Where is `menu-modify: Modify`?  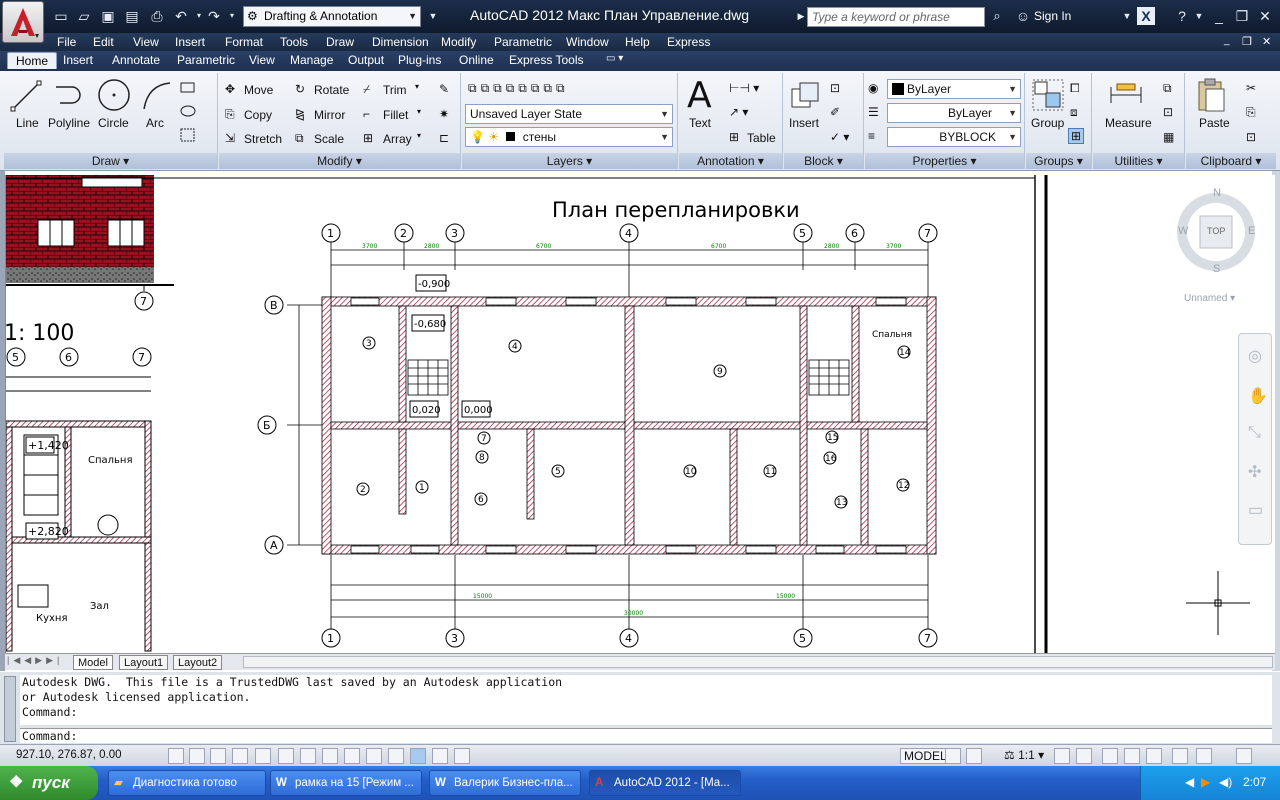
menu-modify: Modify is located at coordinates (458, 42).